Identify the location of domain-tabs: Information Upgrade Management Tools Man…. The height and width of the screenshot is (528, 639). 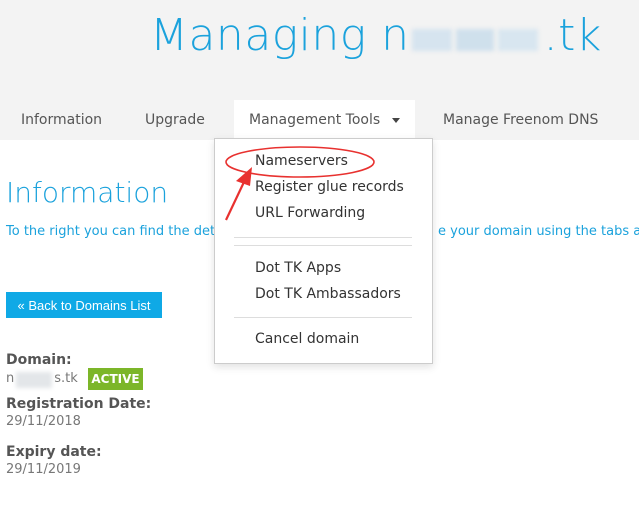
(319, 120).